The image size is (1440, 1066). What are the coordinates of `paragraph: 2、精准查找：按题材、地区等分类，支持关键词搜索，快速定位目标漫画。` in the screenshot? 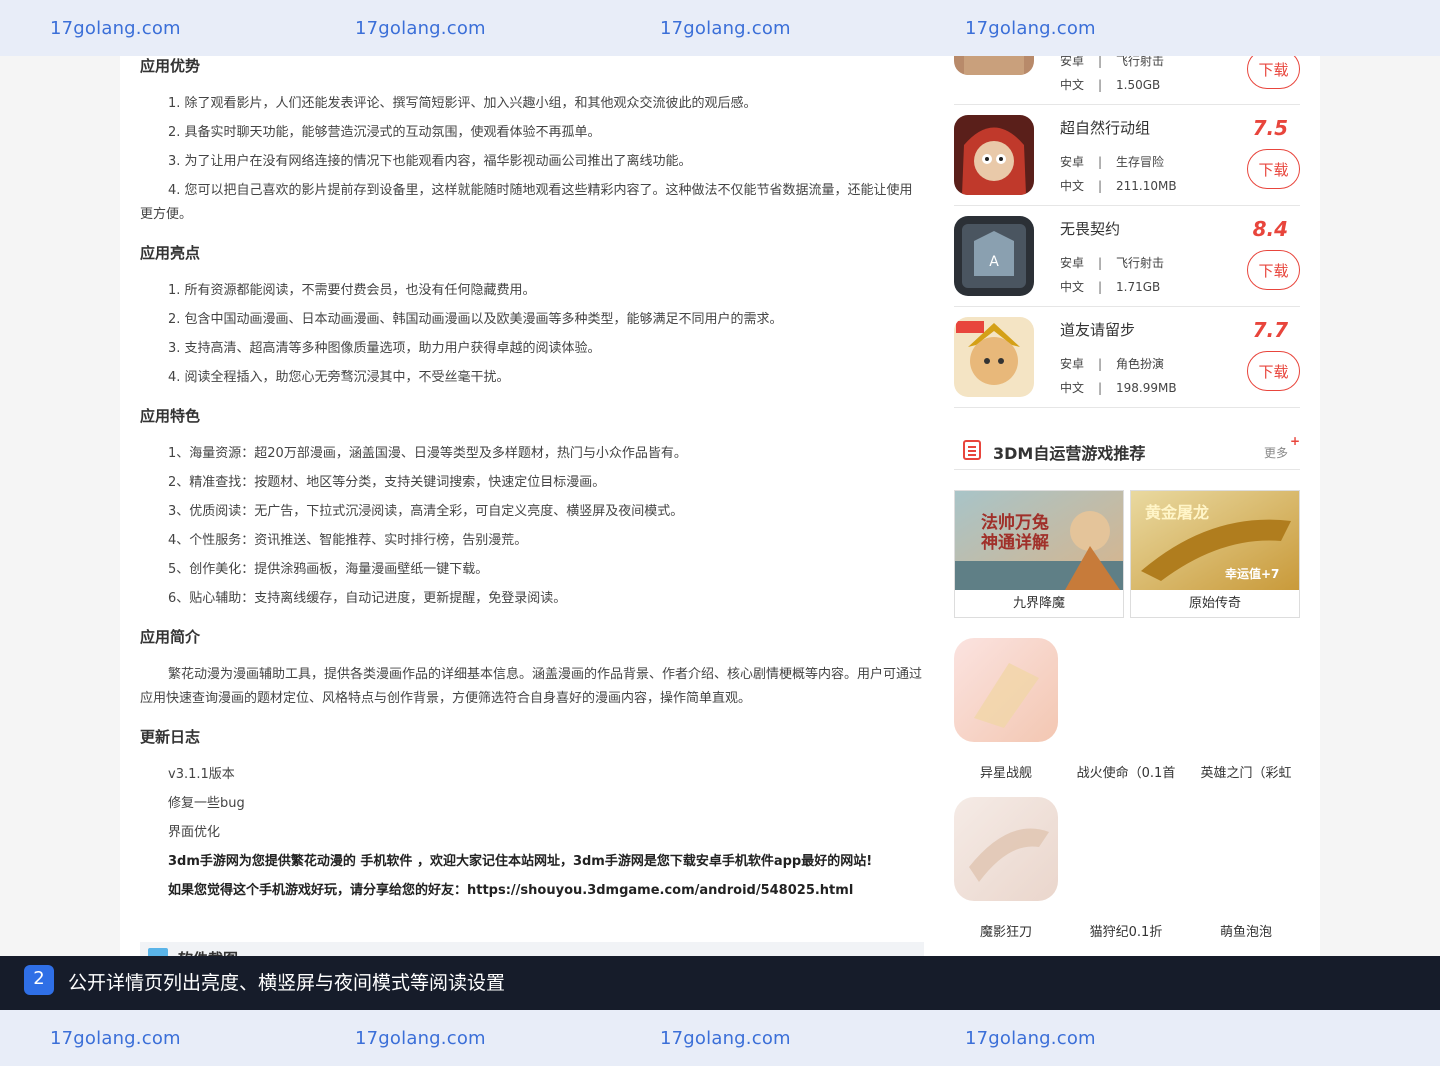 It's located at (387, 482).